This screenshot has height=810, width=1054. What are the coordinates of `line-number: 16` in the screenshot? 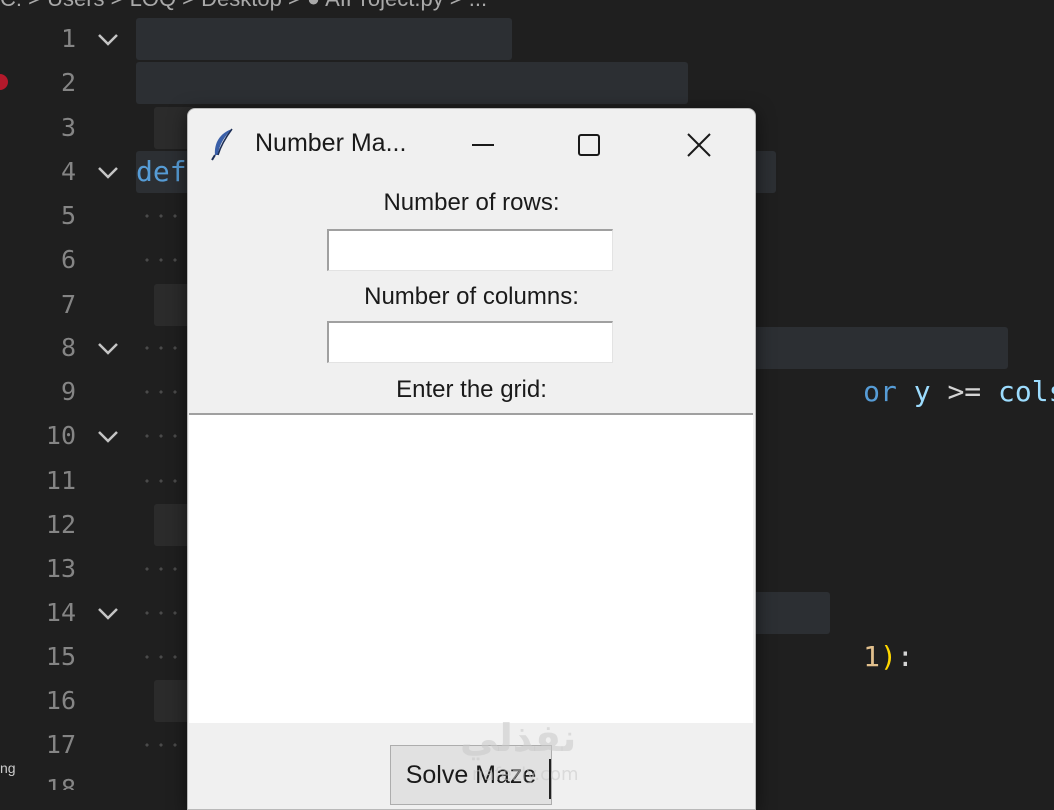 It's located at (60, 700).